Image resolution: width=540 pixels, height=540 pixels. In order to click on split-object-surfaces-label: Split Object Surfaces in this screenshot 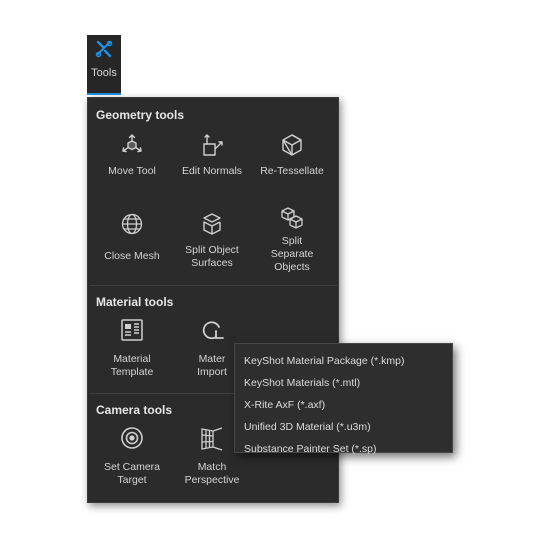, I will do `click(212, 256)`.